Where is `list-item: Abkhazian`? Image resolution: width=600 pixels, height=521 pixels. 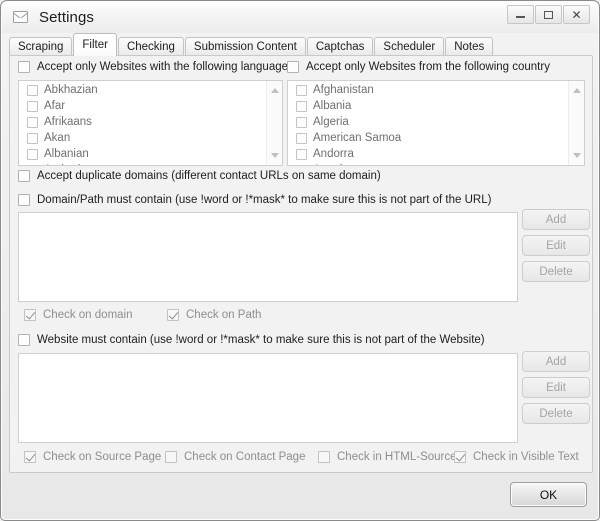
list-item: Abkhazian is located at coordinates (144, 90).